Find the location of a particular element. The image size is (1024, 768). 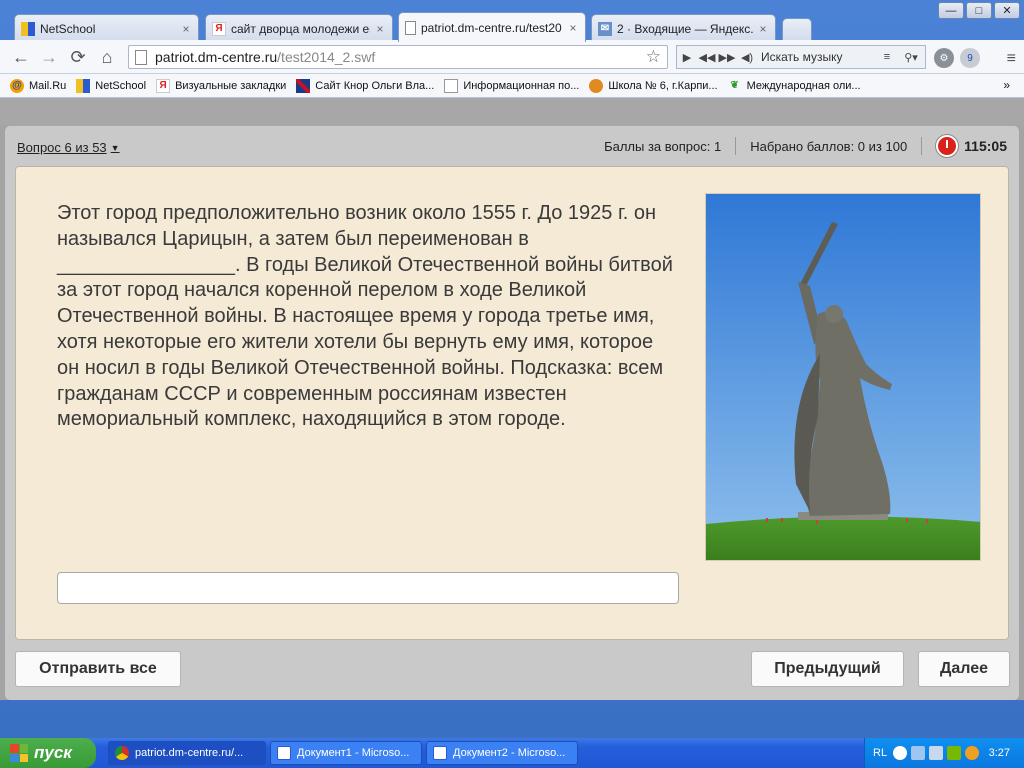

timer-text: 115:05 is located at coordinates (985, 146).